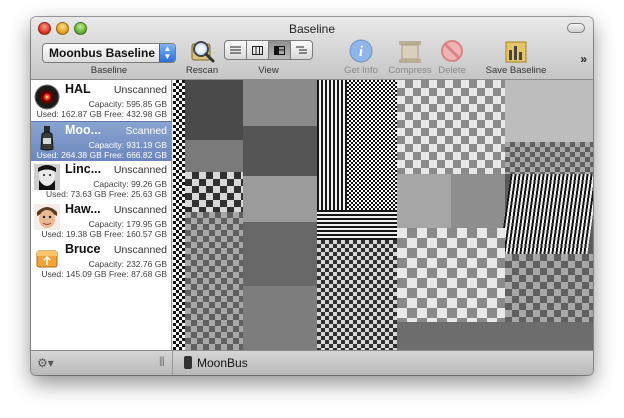  Describe the element at coordinates (202, 70) in the screenshot. I see `rescan-label: Rescan` at that location.